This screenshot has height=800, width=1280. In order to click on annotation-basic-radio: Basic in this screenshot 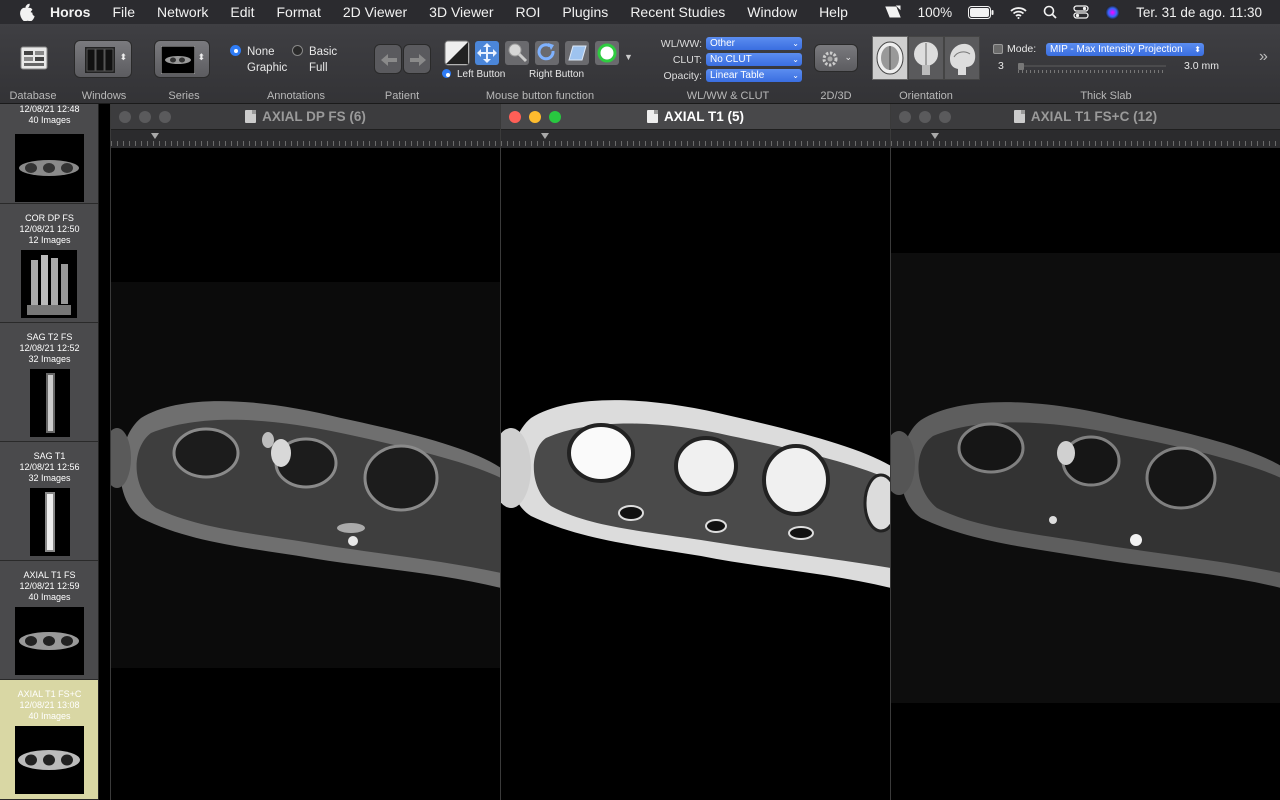, I will do `click(314, 51)`.